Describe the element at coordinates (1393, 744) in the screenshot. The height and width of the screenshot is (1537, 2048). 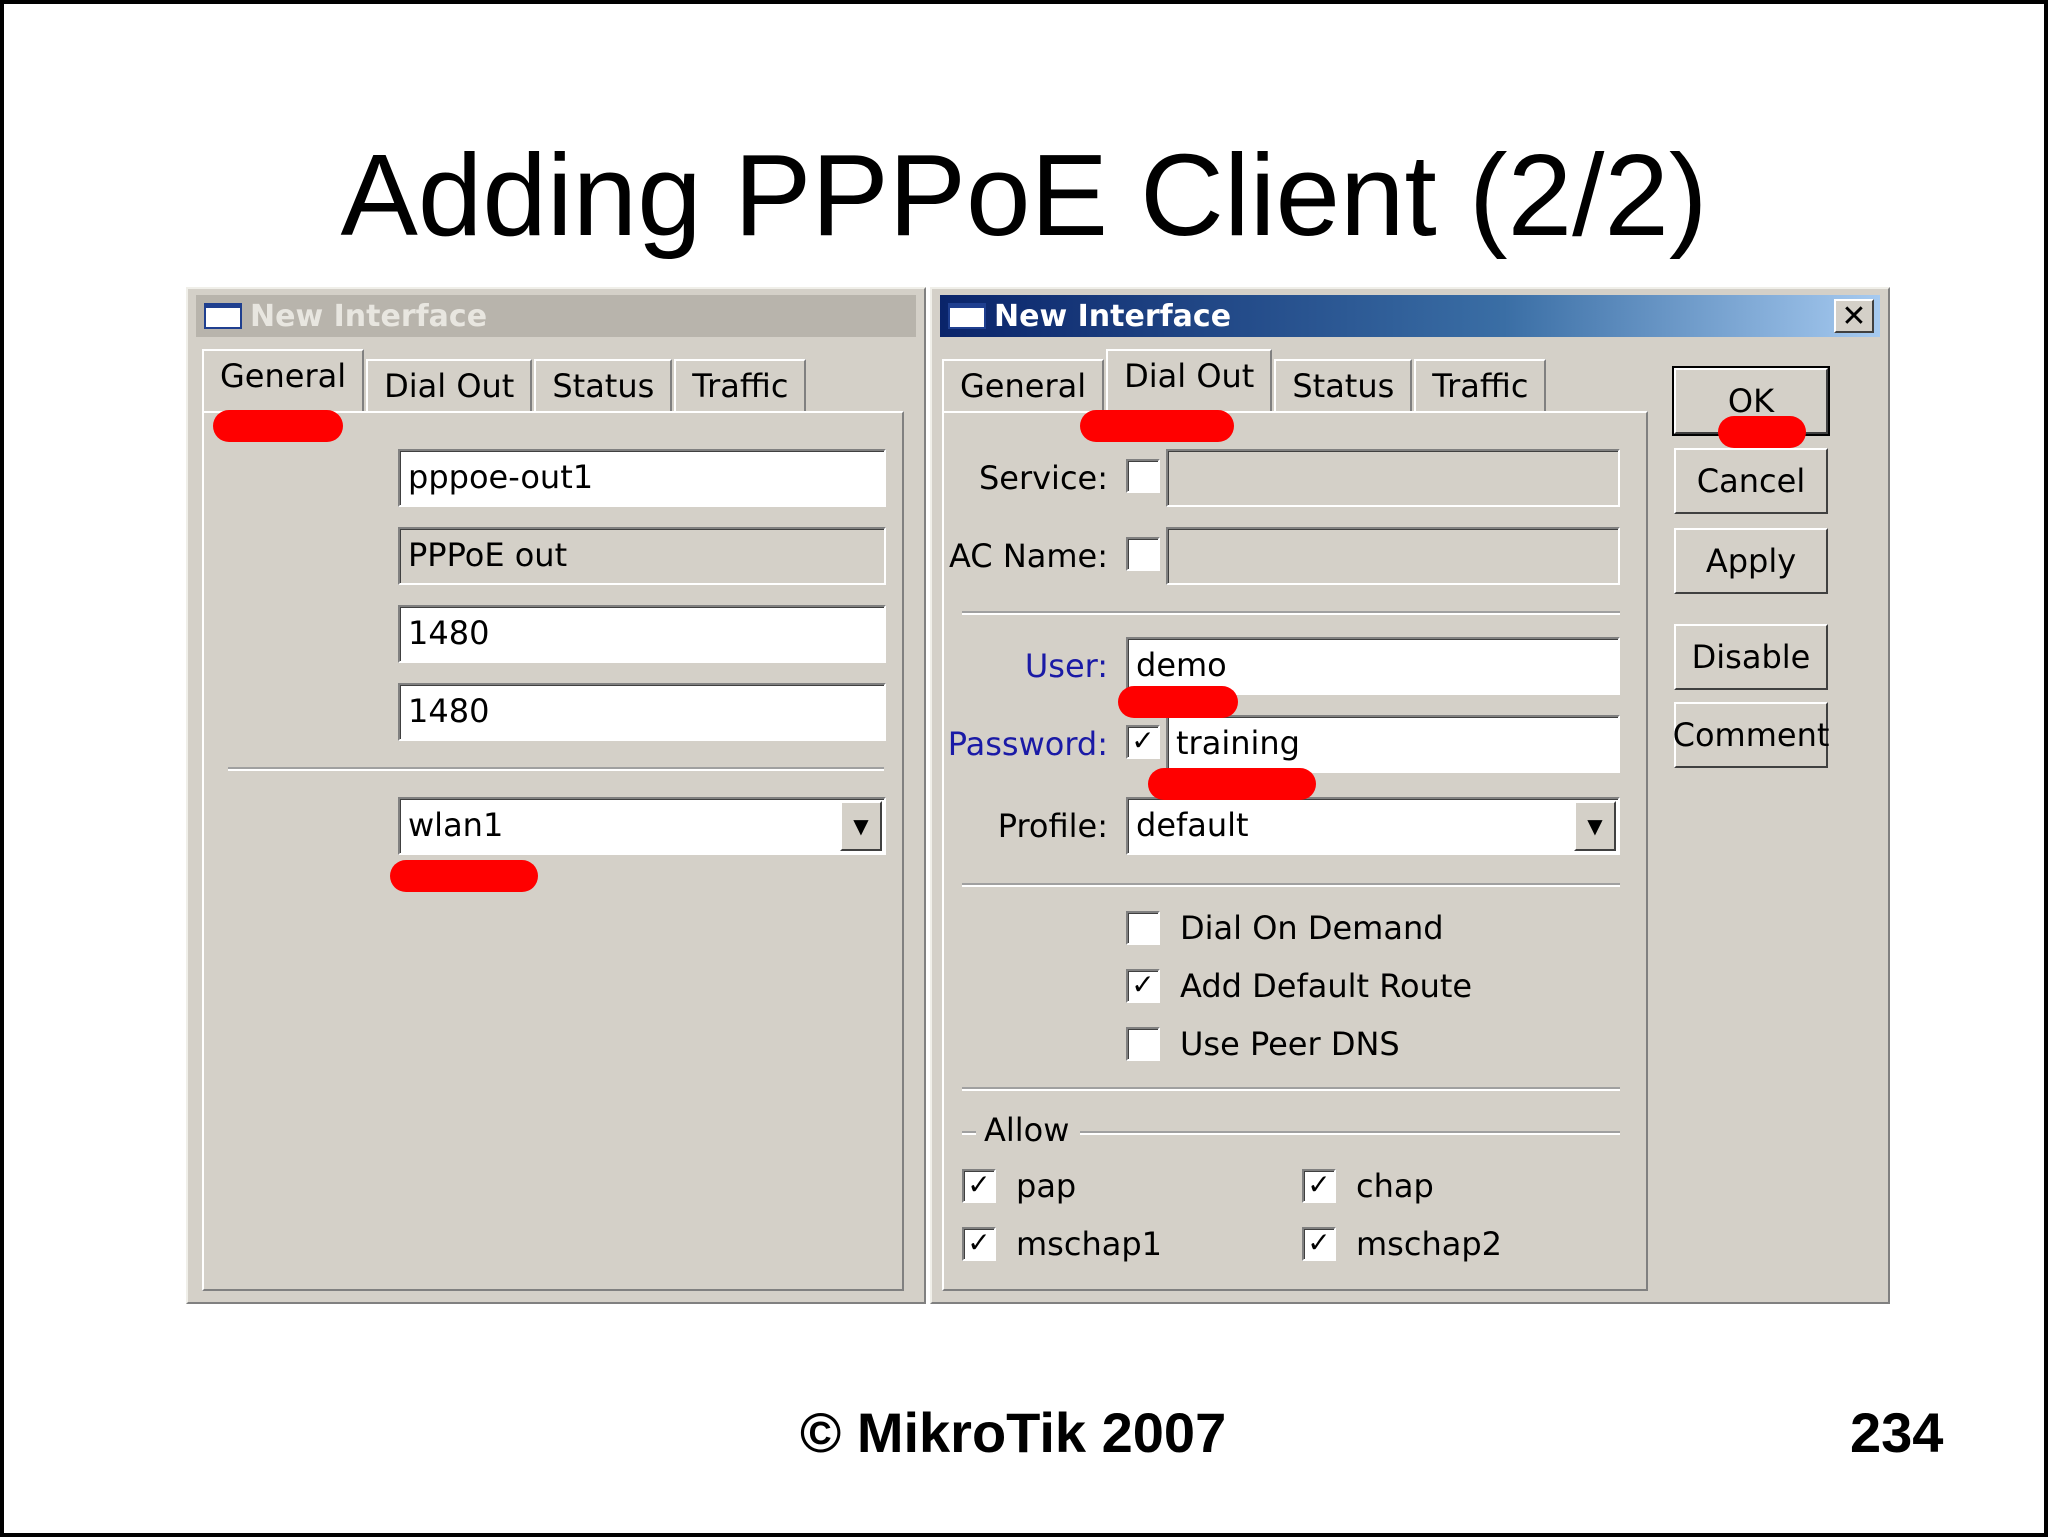
I see `password-field: training` at that location.